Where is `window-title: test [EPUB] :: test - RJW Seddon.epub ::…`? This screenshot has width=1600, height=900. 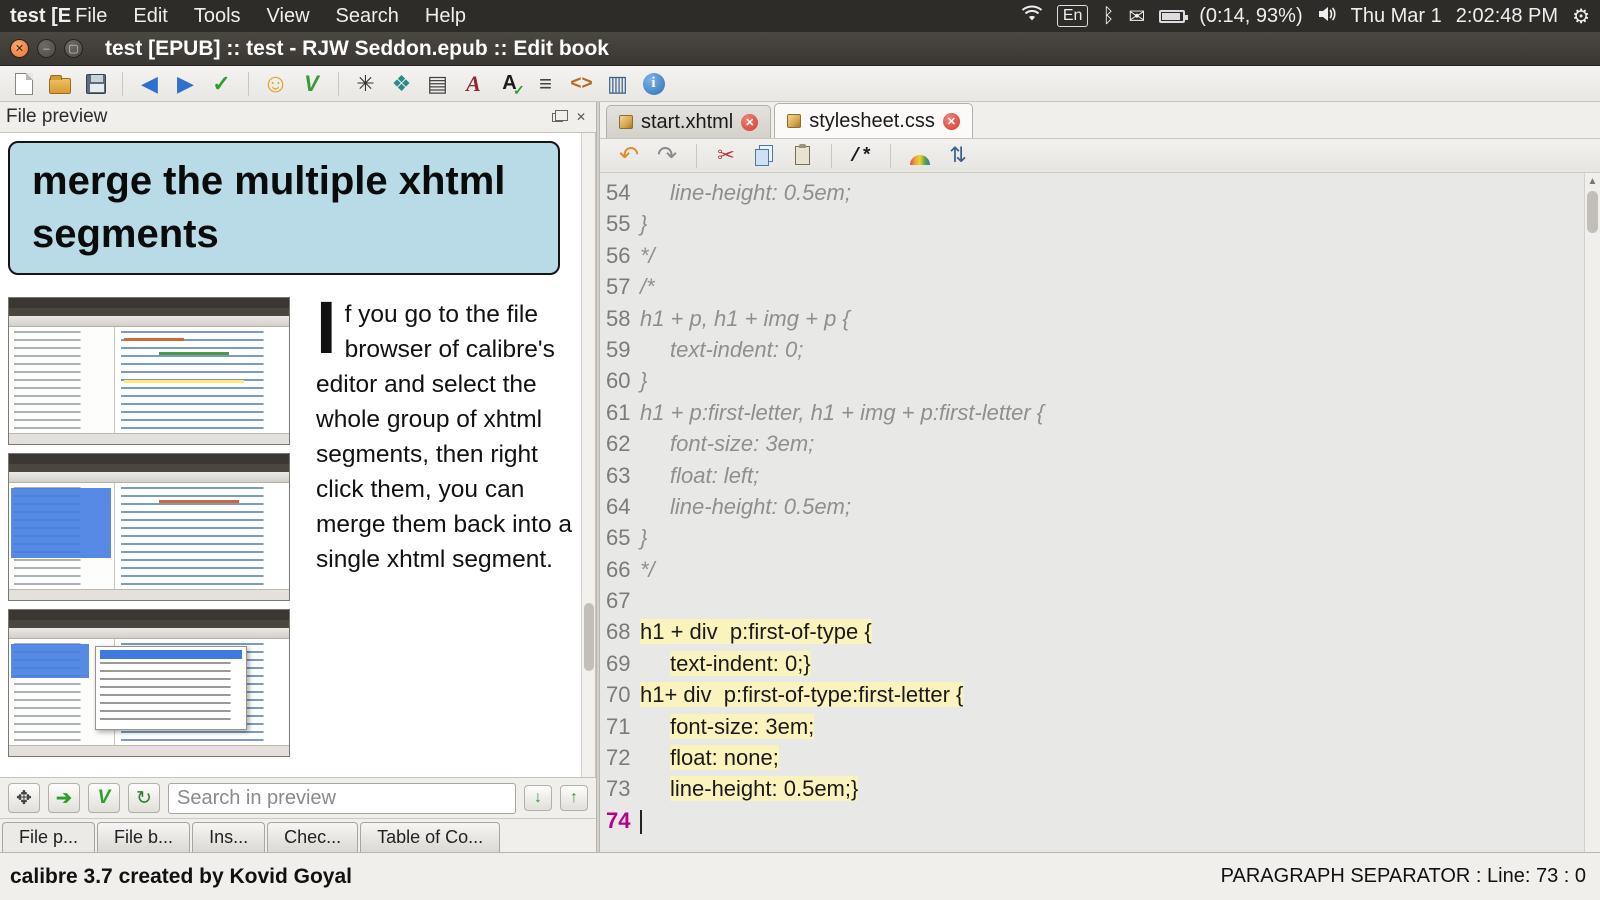
window-title: test [EPUB] :: test - RJW Seddon.epub ::… is located at coordinates (357, 48).